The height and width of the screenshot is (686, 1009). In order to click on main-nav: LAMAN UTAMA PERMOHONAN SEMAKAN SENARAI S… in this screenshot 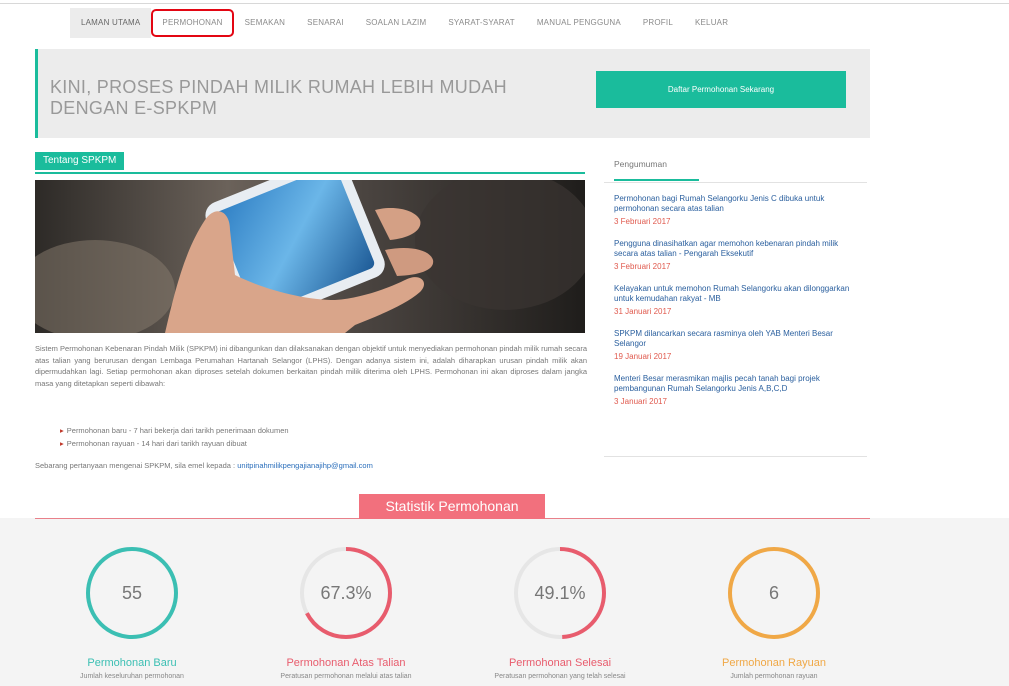, I will do `click(404, 23)`.